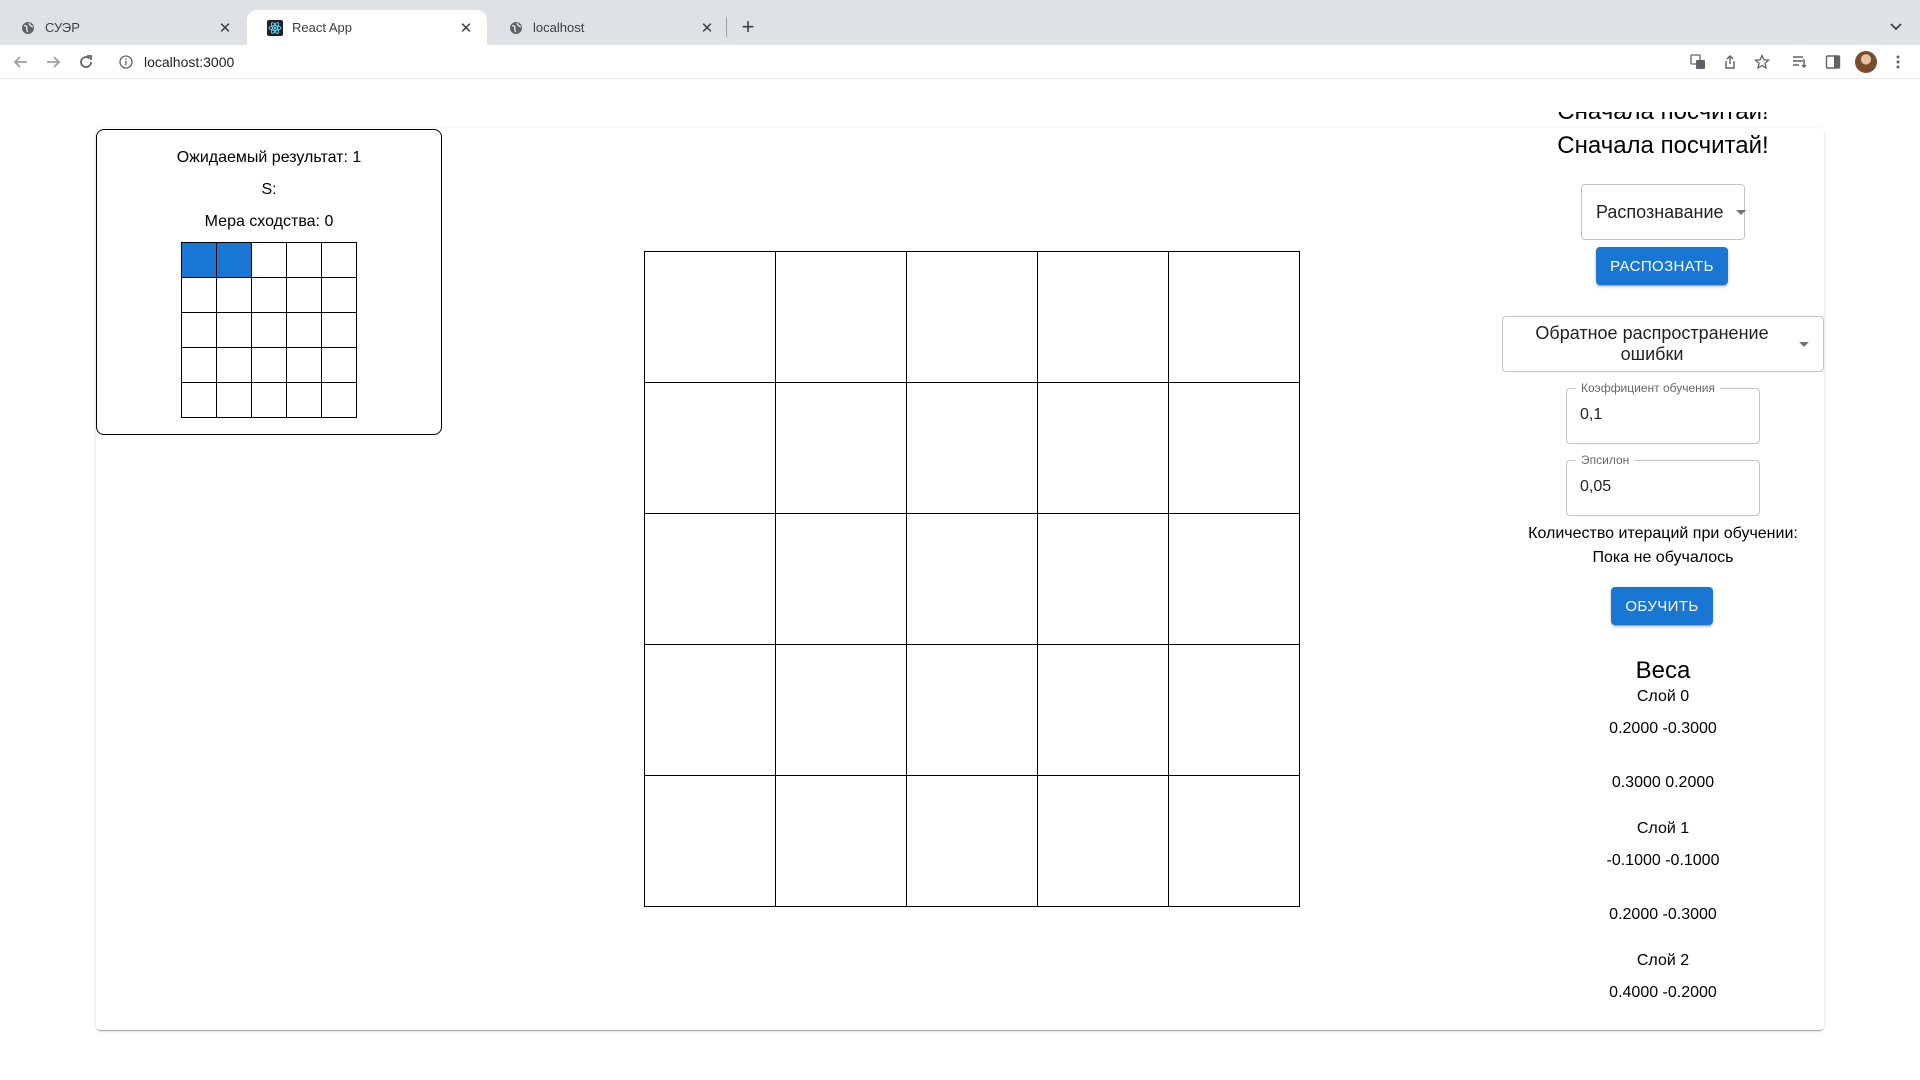 The height and width of the screenshot is (1080, 1920). I want to click on reload-icon, so click(86, 62).